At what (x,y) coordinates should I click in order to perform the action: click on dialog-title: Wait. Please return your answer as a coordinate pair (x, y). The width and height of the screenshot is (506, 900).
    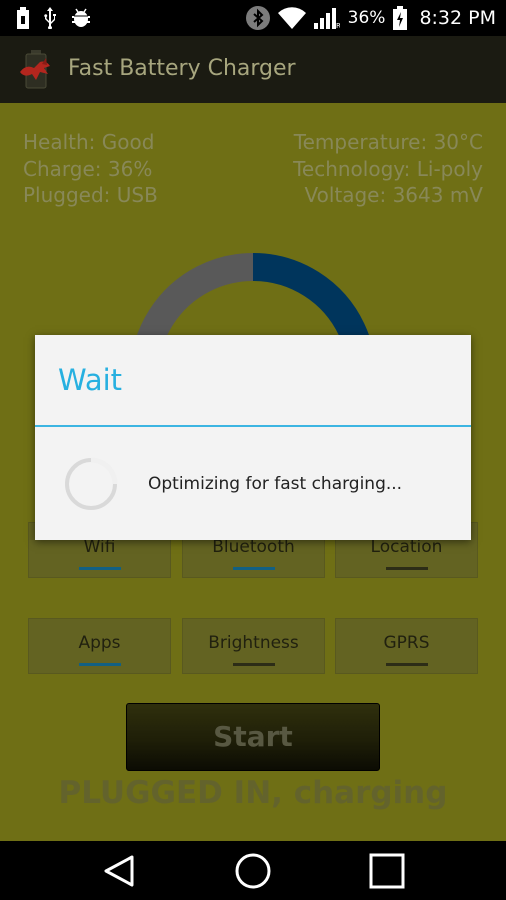
    Looking at the image, I should click on (90, 380).